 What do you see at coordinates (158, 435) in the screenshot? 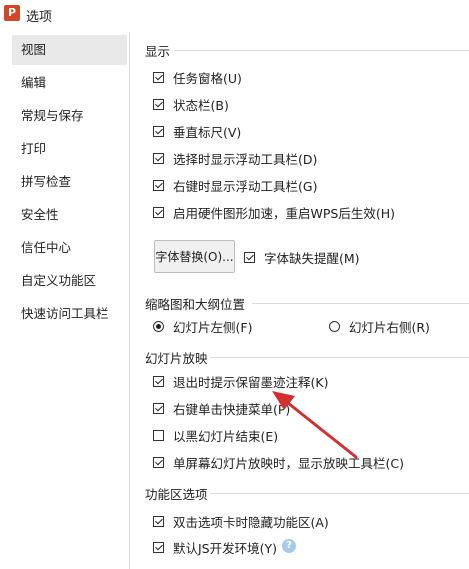
I see `checkbox-end-black-slide` at bounding box center [158, 435].